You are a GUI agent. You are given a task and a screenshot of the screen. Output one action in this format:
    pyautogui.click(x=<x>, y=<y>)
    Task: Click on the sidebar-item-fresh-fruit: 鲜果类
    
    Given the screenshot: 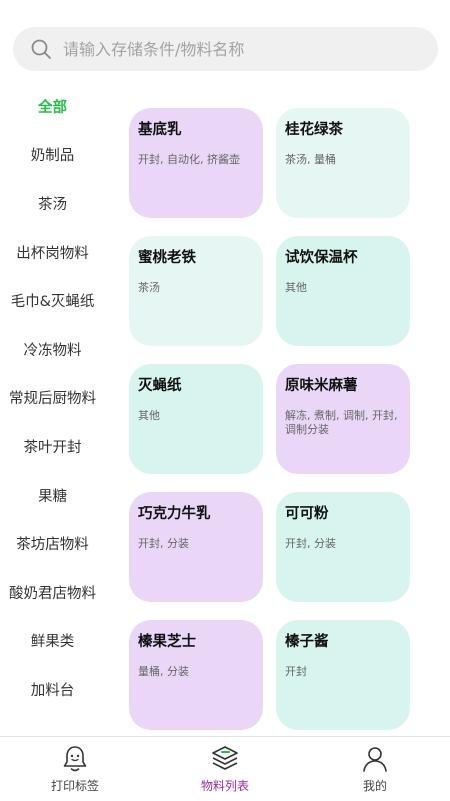 What is the action you would take?
    pyautogui.click(x=52, y=641)
    